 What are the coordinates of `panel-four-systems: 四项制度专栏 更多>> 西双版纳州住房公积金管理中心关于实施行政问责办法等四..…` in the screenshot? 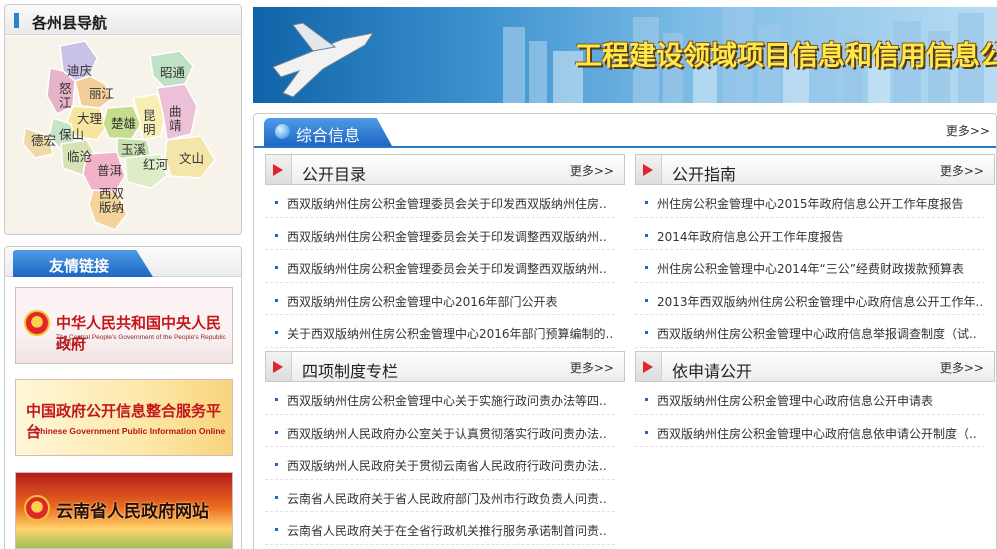 It's located at (445, 448).